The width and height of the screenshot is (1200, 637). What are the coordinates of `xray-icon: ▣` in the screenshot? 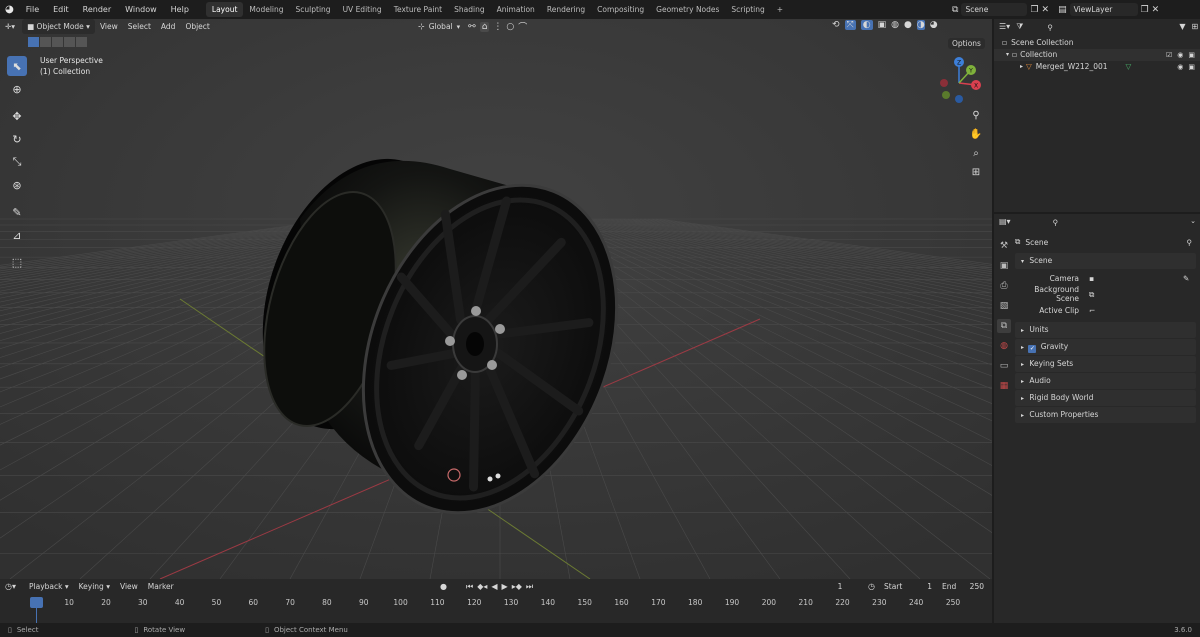 It's located at (882, 25).